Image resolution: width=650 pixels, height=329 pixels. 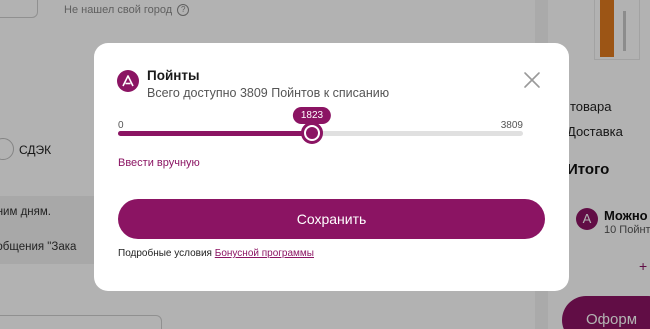 I want to click on brand-a-icon, so click(x=128, y=81).